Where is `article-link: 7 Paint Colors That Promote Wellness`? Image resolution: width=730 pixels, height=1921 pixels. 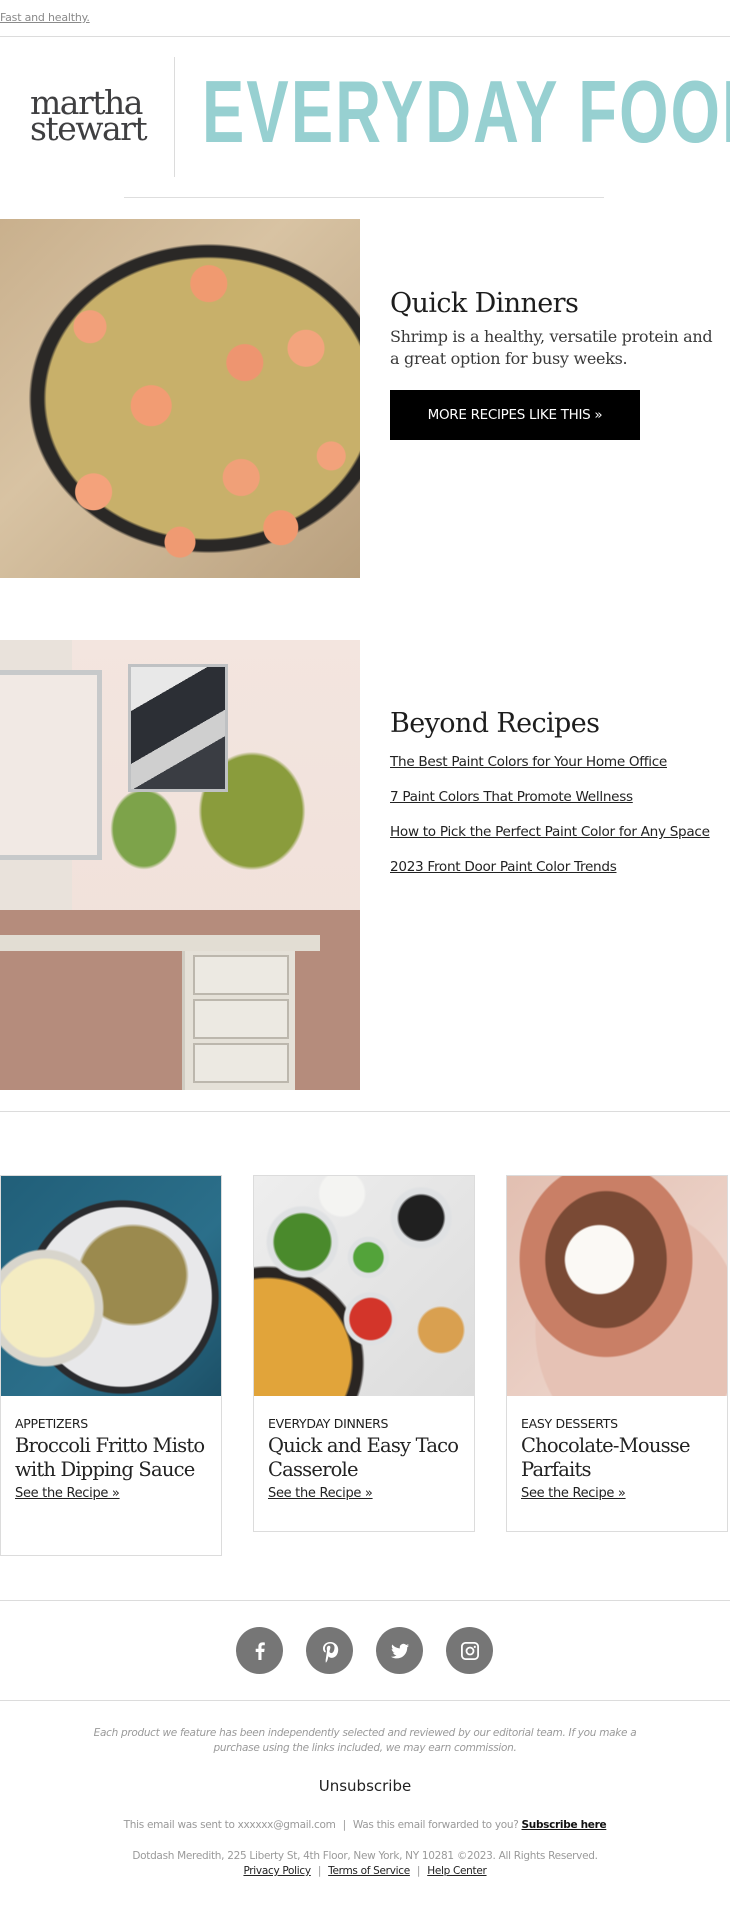
article-link: 7 Paint Colors That Promote Wellness is located at coordinates (550, 804).